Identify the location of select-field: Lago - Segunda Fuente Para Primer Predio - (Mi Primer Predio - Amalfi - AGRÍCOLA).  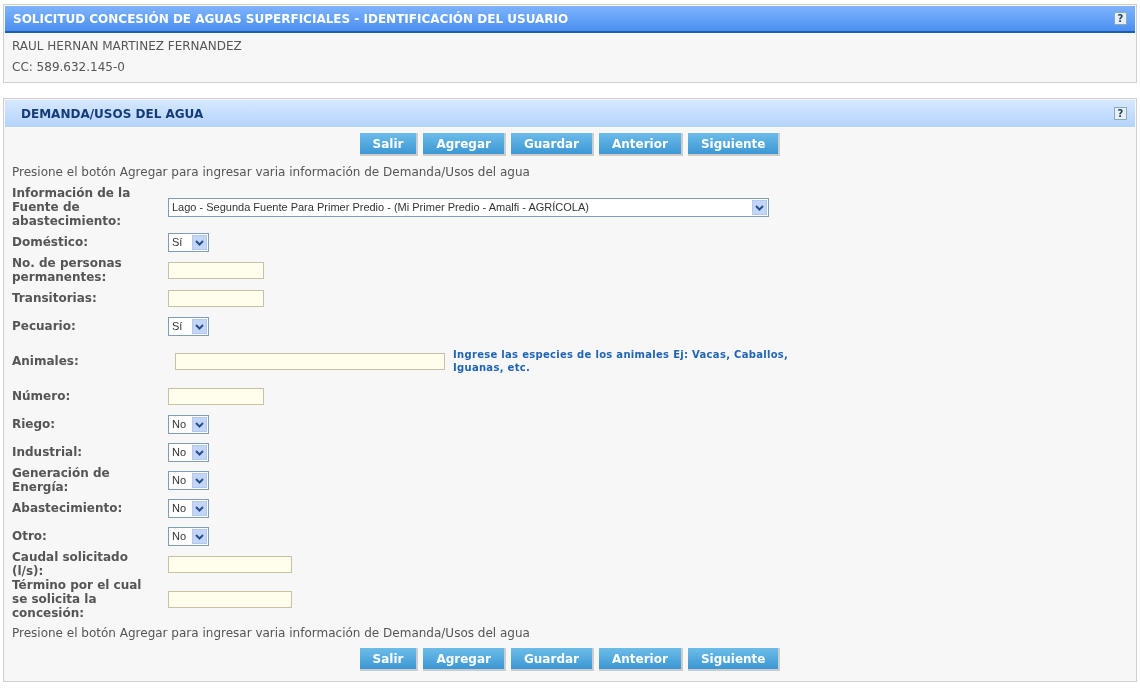
(468, 207).